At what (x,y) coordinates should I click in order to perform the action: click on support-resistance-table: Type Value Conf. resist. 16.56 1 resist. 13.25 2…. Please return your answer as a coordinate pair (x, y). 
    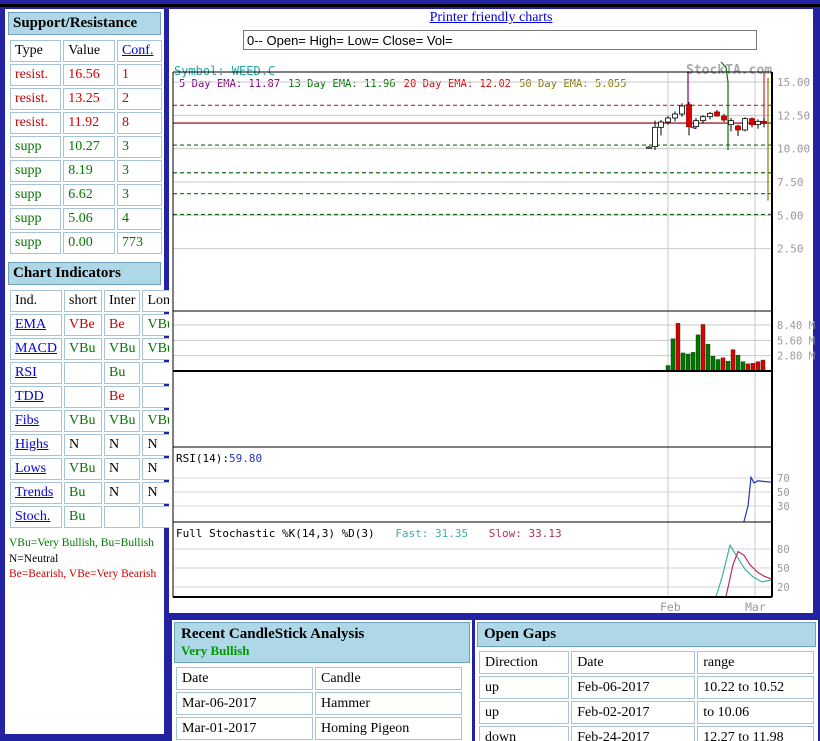
    Looking at the image, I should click on (86, 147).